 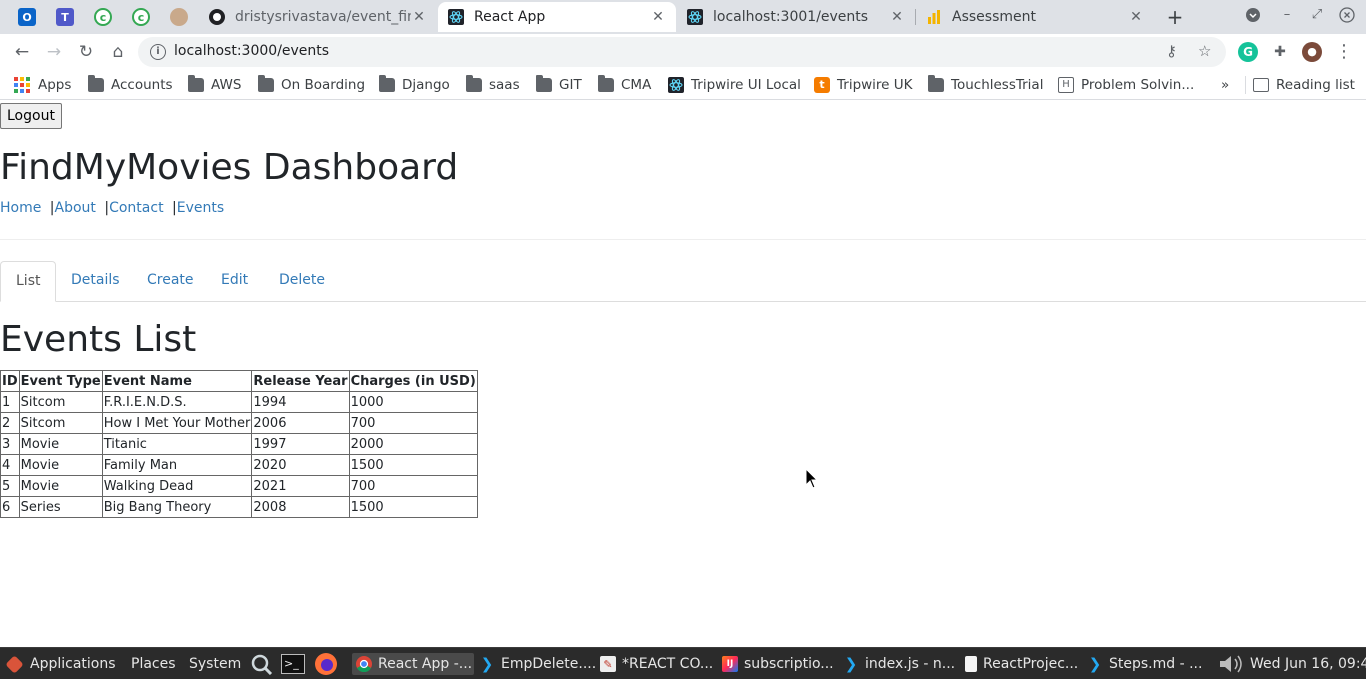 What do you see at coordinates (293, 664) in the screenshot?
I see `terminal-icon: >_` at bounding box center [293, 664].